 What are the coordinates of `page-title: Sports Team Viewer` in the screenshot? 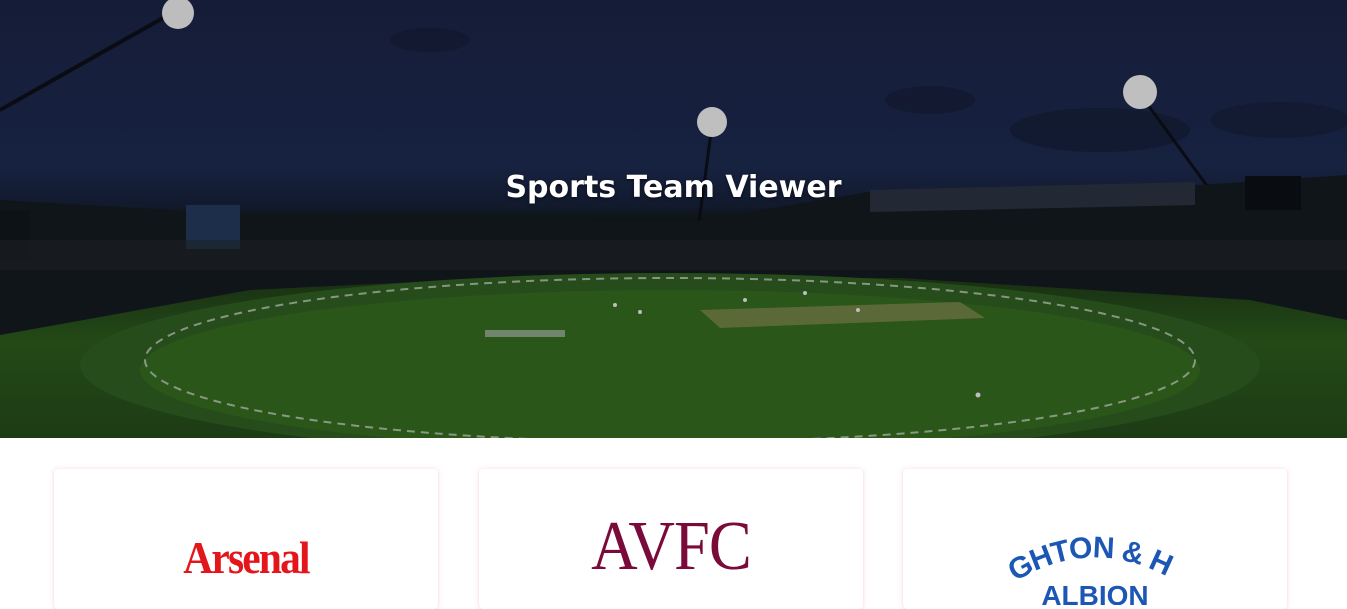 It's located at (673, 187).